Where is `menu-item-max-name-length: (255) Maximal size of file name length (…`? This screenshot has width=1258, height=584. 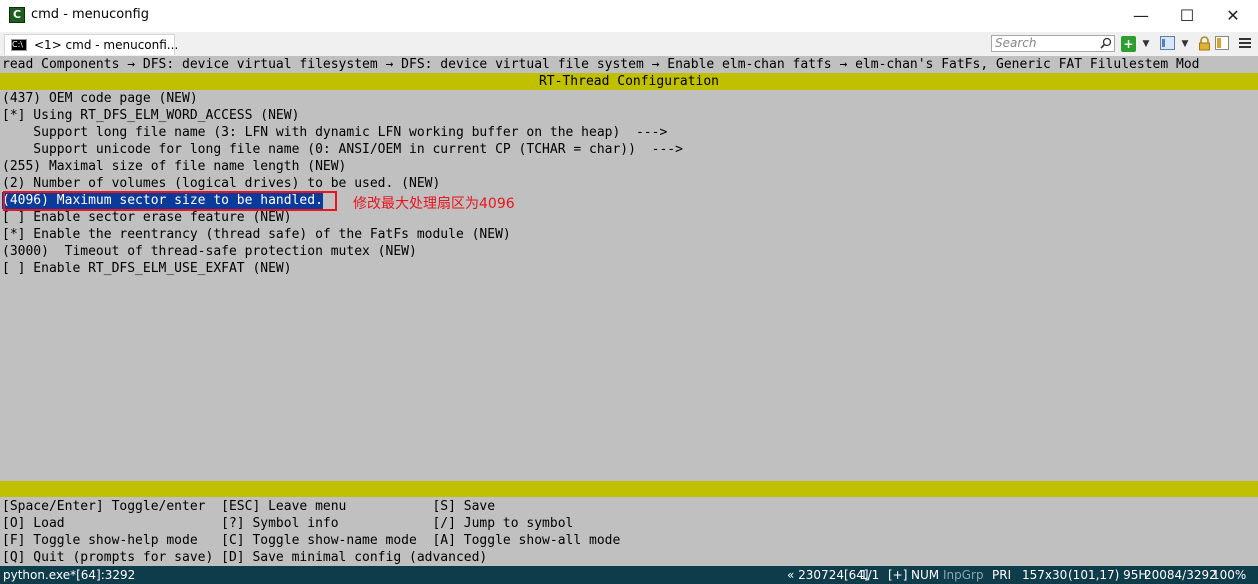
menu-item-max-name-length: (255) Maximal size of file name length (… is located at coordinates (174, 166).